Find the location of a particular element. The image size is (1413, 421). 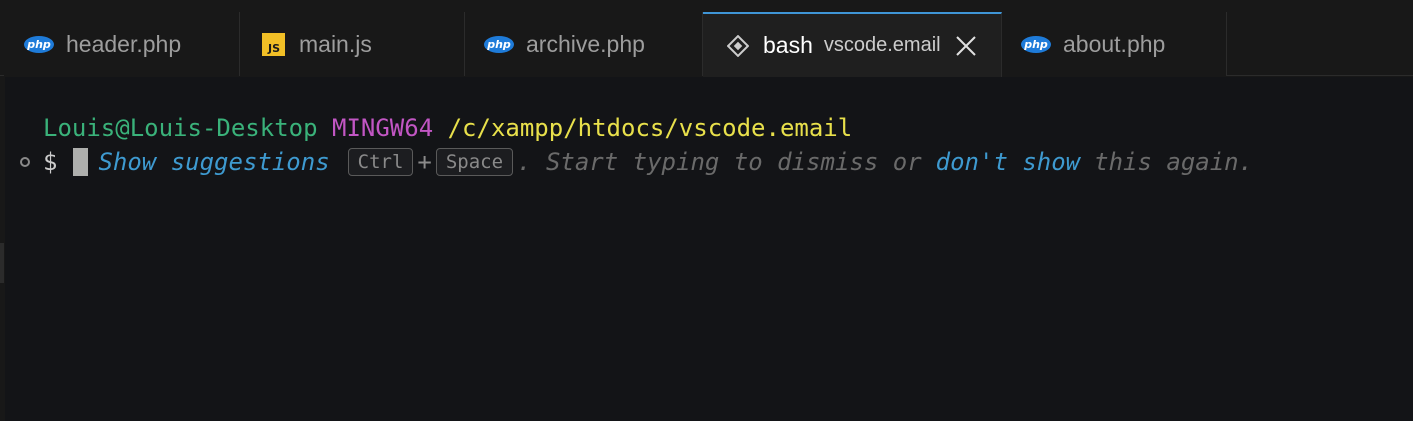

close-icon is located at coordinates (966, 46).